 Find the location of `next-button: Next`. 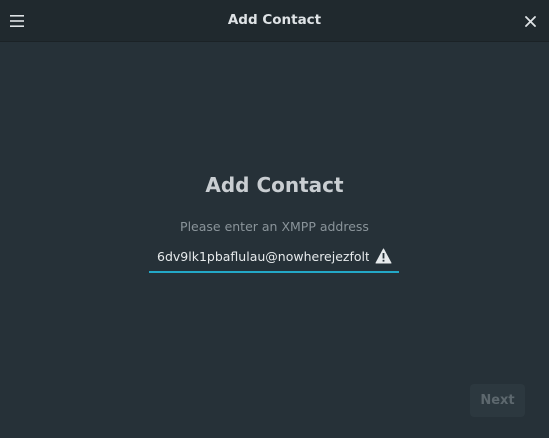

next-button: Next is located at coordinates (497, 400).